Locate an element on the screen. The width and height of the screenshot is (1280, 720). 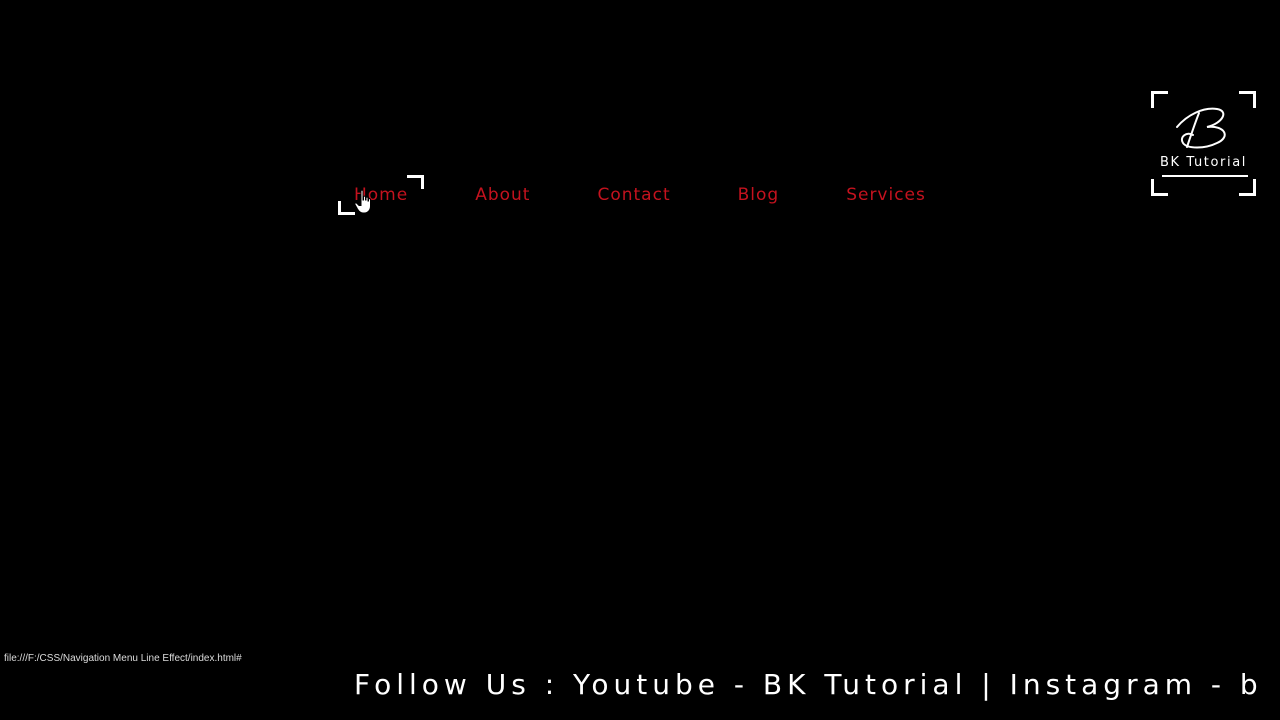
bk-script-logo-icon is located at coordinates (1201, 128).